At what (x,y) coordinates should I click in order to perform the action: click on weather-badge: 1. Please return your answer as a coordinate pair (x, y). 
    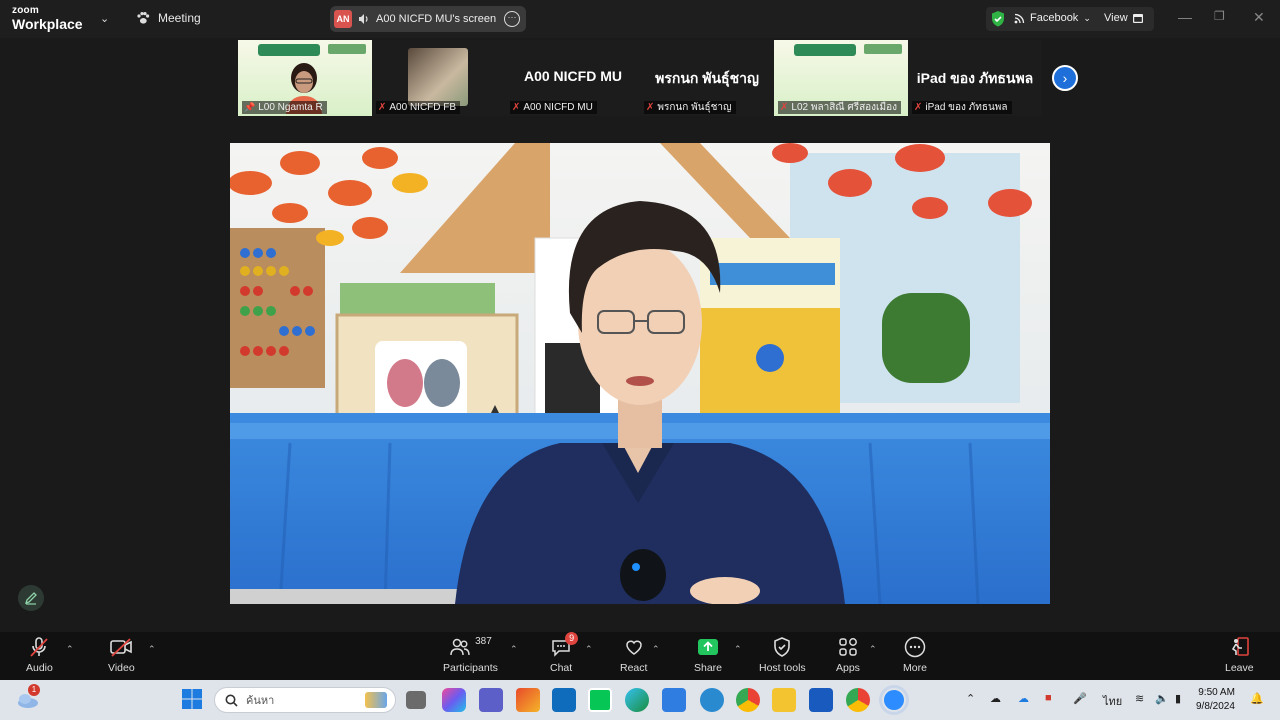
    Looking at the image, I should click on (34, 690).